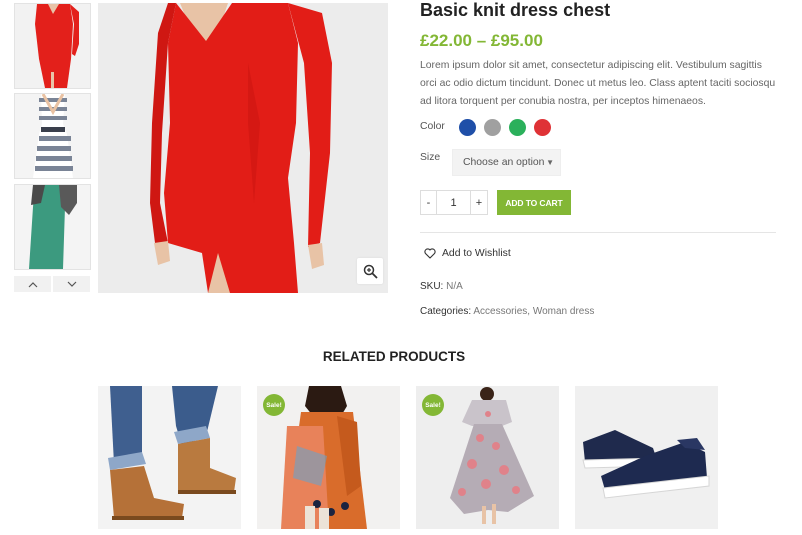 This screenshot has width=802, height=535. I want to click on categories-label: Categories:, so click(446, 311).